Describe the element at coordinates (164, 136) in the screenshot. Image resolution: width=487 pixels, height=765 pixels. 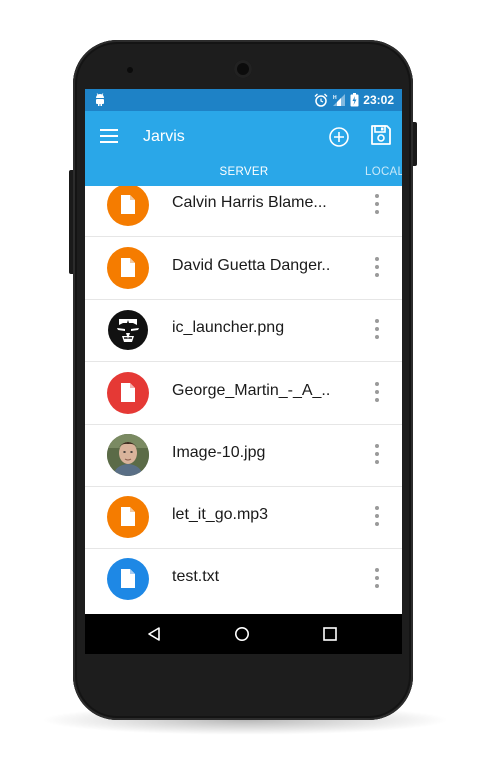
I see `app-title: Jarvis` at that location.